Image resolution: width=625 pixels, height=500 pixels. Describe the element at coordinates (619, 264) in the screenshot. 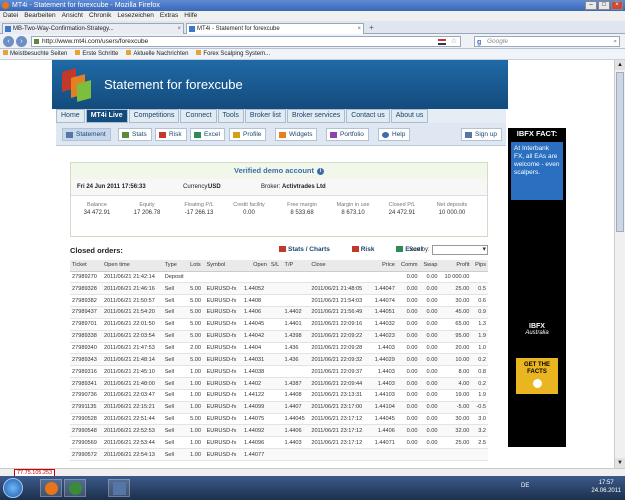

I see `vertical-scrollbar: ▲ ▼` at that location.